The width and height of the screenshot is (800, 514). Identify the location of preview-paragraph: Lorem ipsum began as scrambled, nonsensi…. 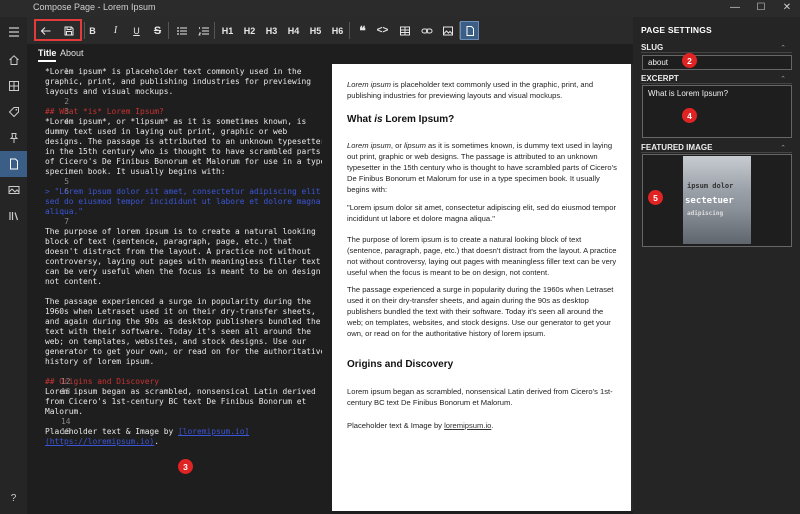
(480, 397).